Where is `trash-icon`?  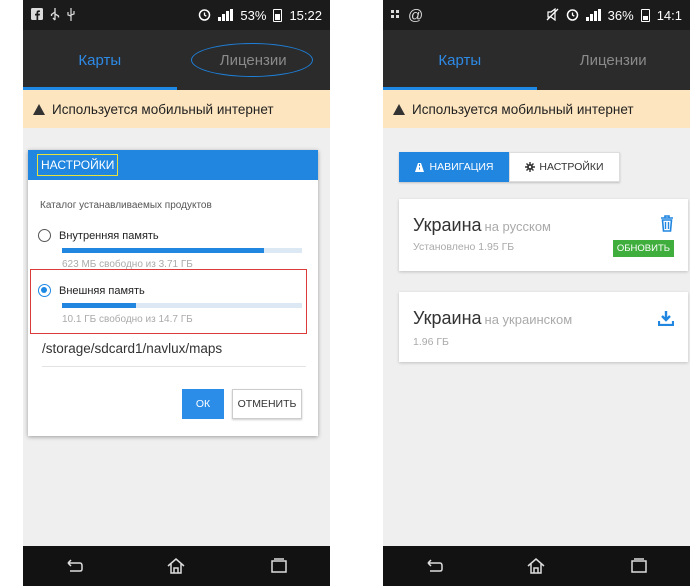 trash-icon is located at coordinates (667, 226).